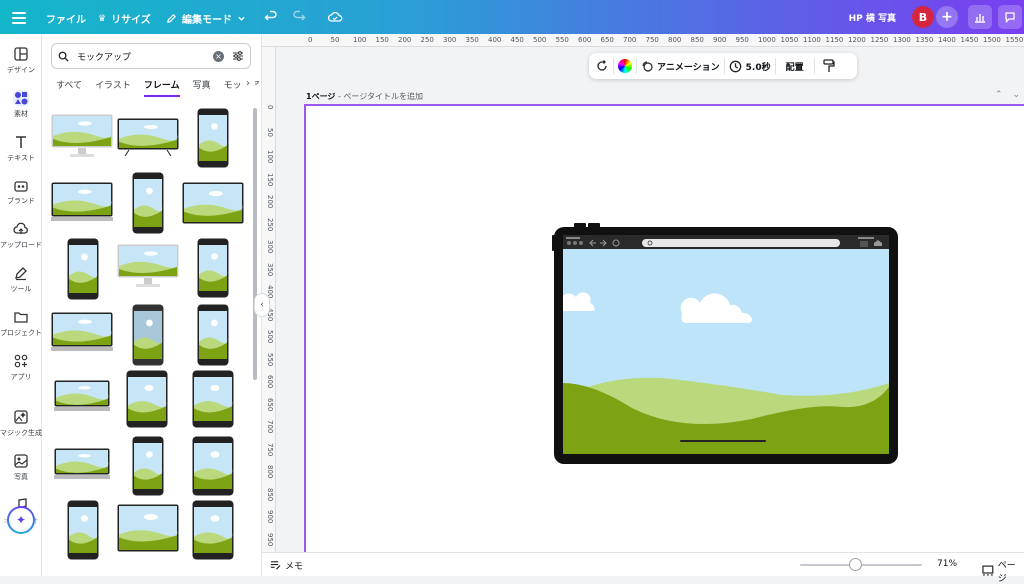 This screenshot has height=584, width=1024. I want to click on divider, so click(613, 66).